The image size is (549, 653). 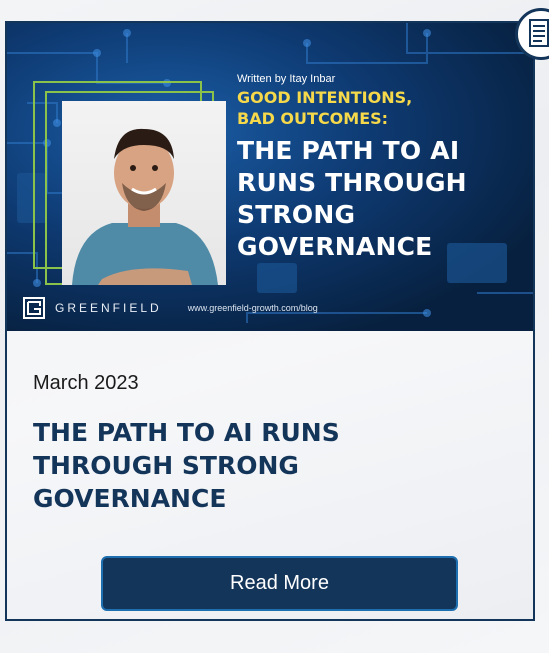 What do you see at coordinates (252, 308) in the screenshot?
I see `blog-url: www.greenfield-growth.com/blog` at bounding box center [252, 308].